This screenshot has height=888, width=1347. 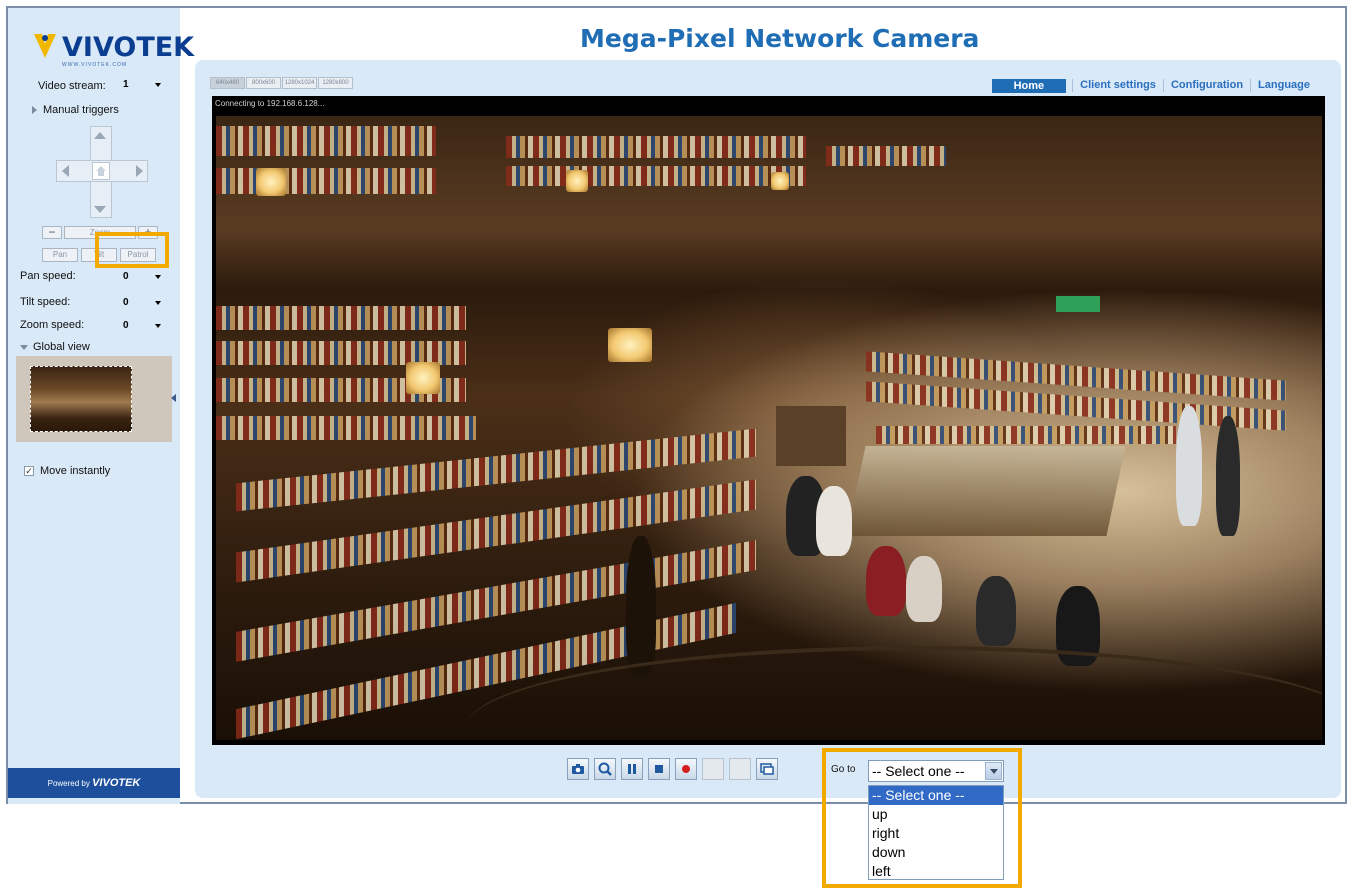 I want to click on page-title: Mega-Pixel Network Camera, so click(x=780, y=38).